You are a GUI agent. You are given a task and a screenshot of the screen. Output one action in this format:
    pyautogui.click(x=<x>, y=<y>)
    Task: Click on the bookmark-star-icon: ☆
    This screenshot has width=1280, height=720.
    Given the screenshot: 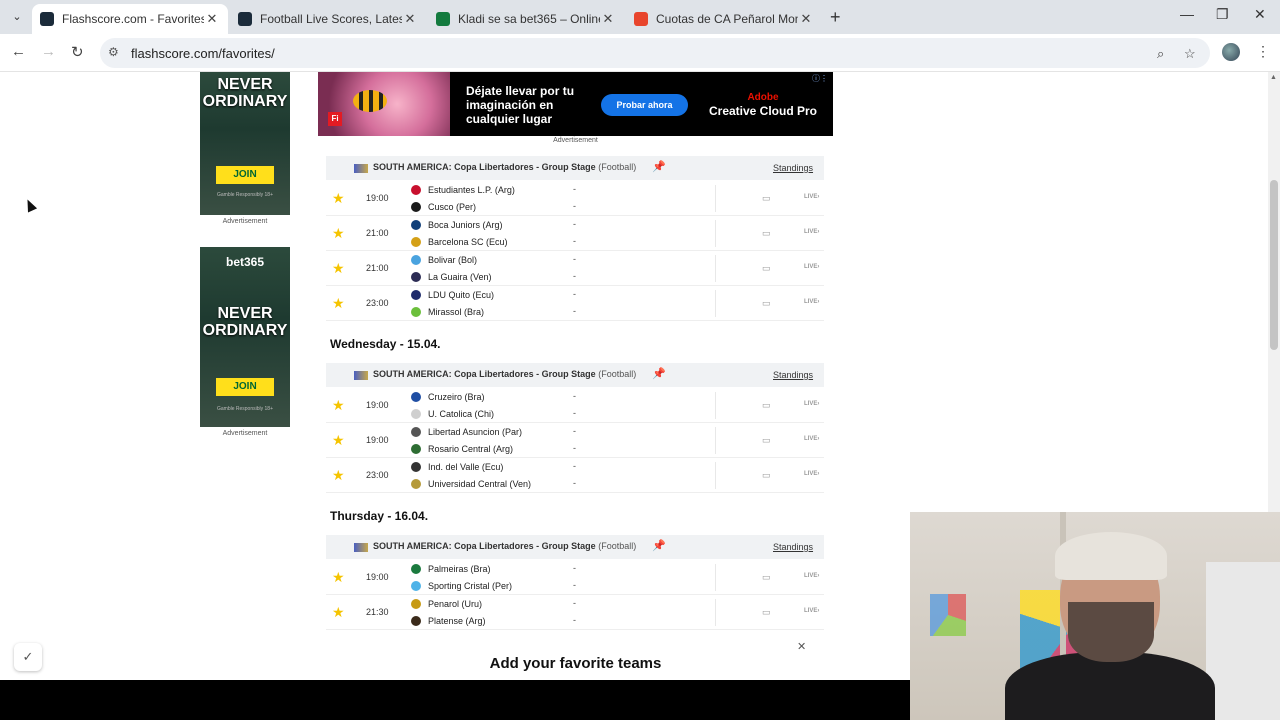 What is the action you would take?
    pyautogui.click(x=1190, y=54)
    